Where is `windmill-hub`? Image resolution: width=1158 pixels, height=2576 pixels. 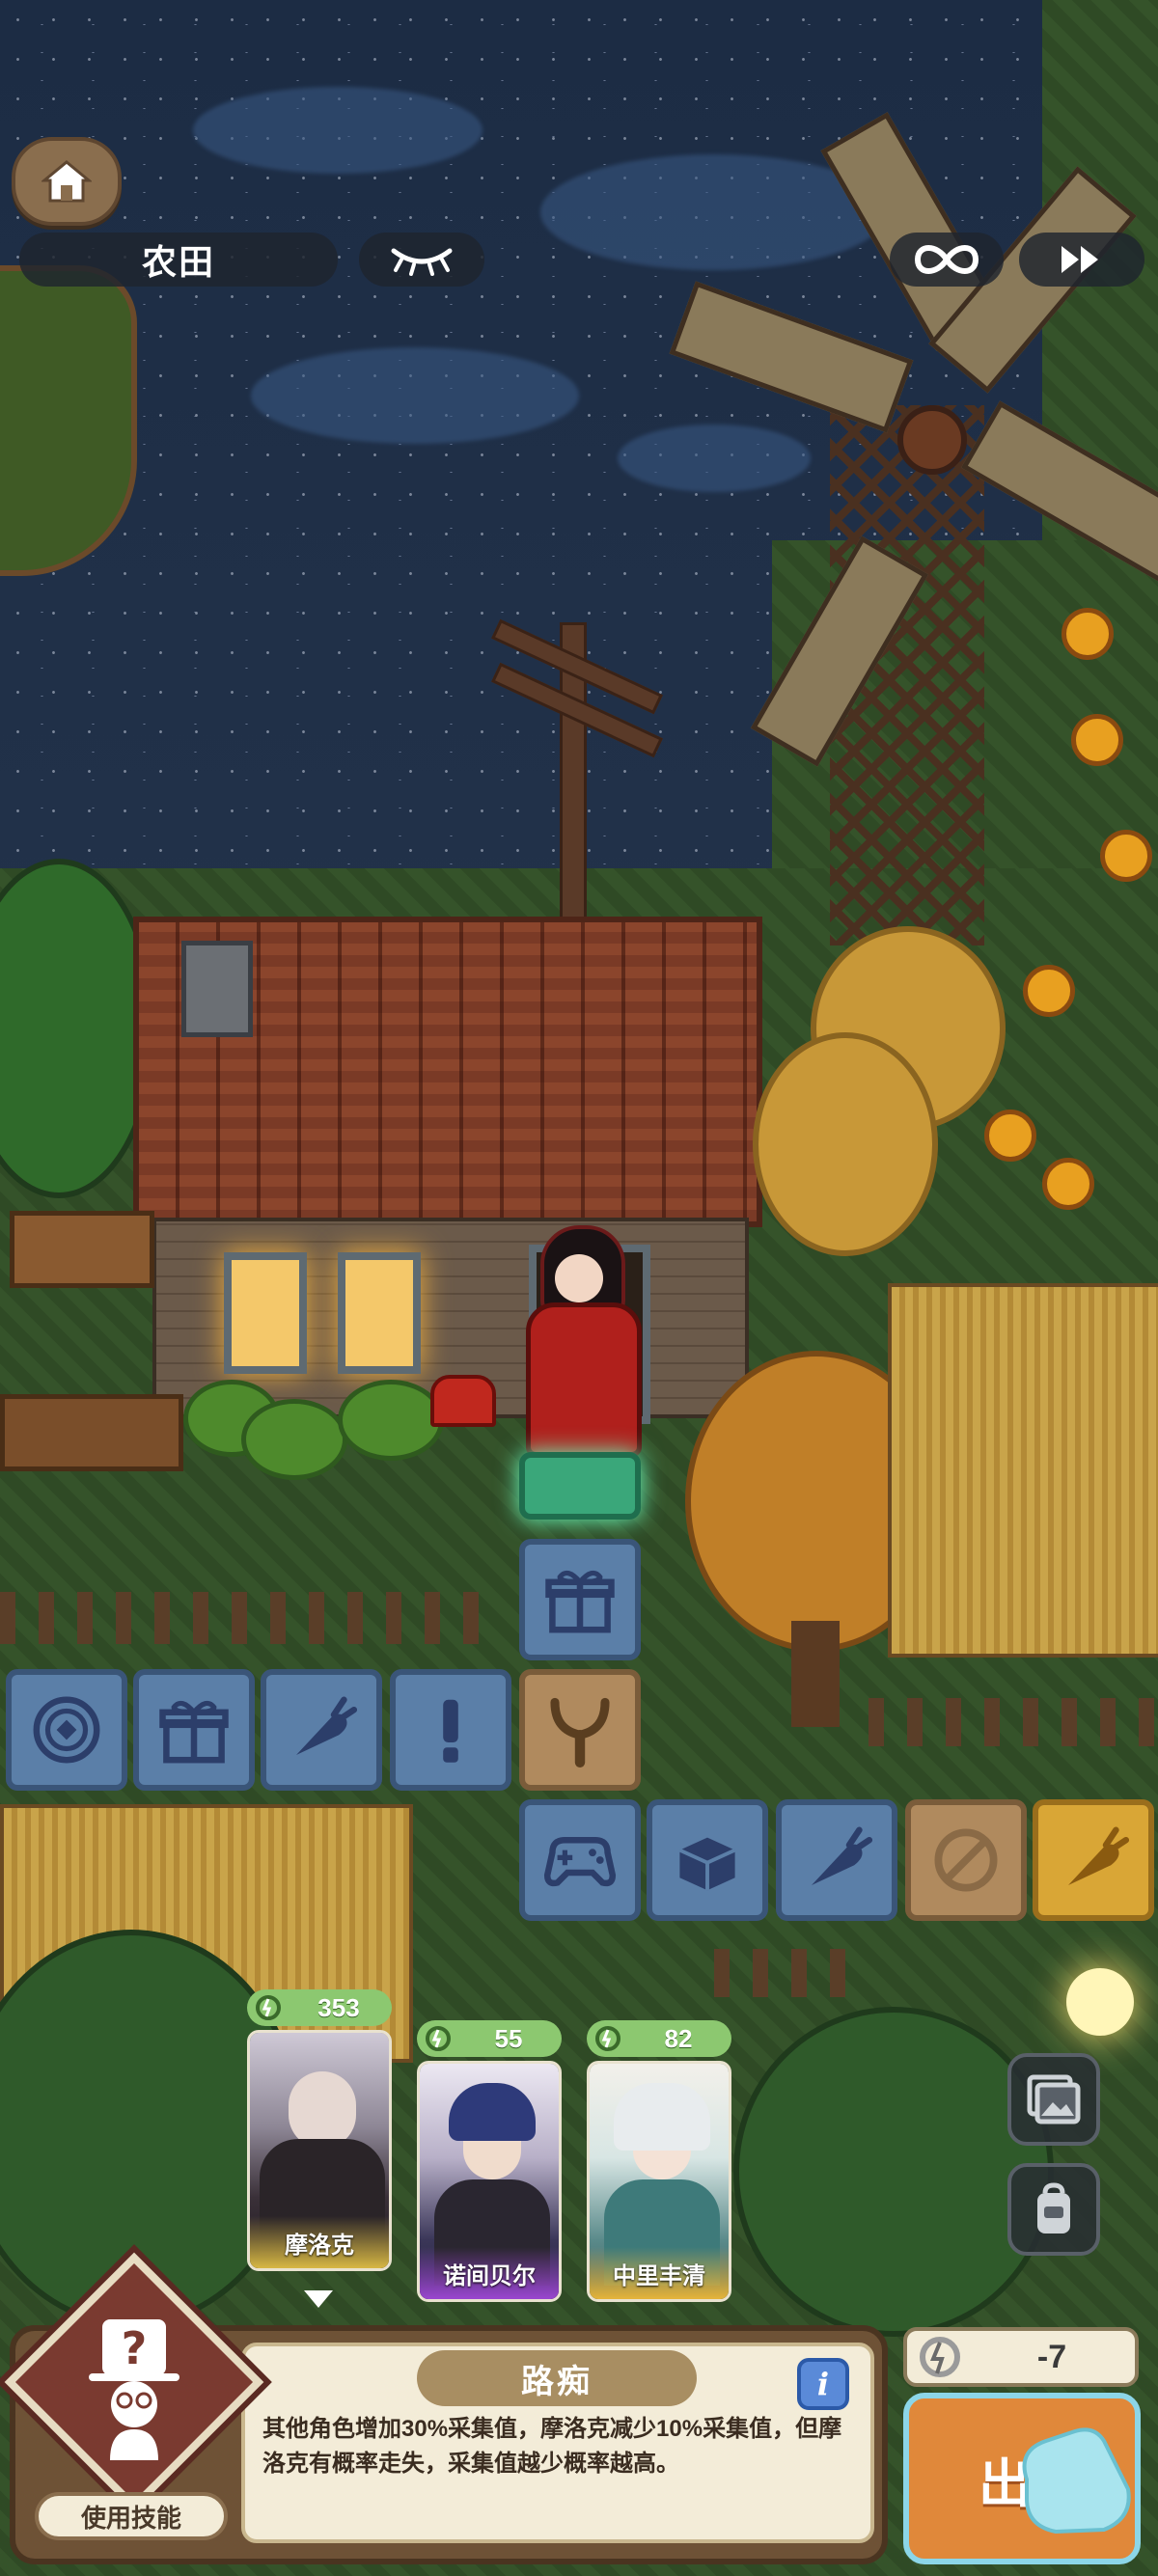 windmill-hub is located at coordinates (932, 440).